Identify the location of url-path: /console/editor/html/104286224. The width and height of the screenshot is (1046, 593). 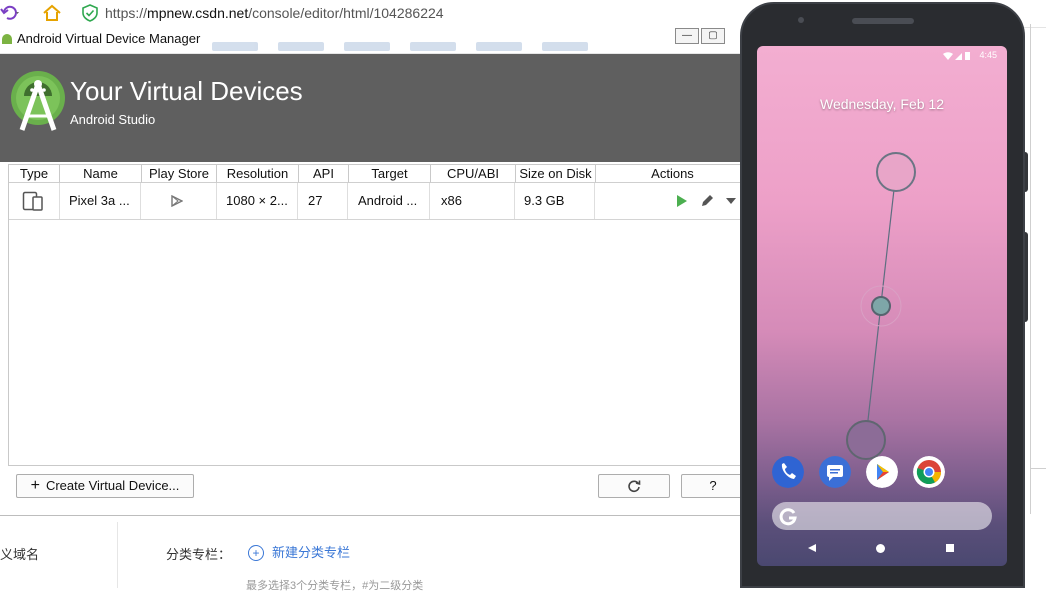
(346, 13).